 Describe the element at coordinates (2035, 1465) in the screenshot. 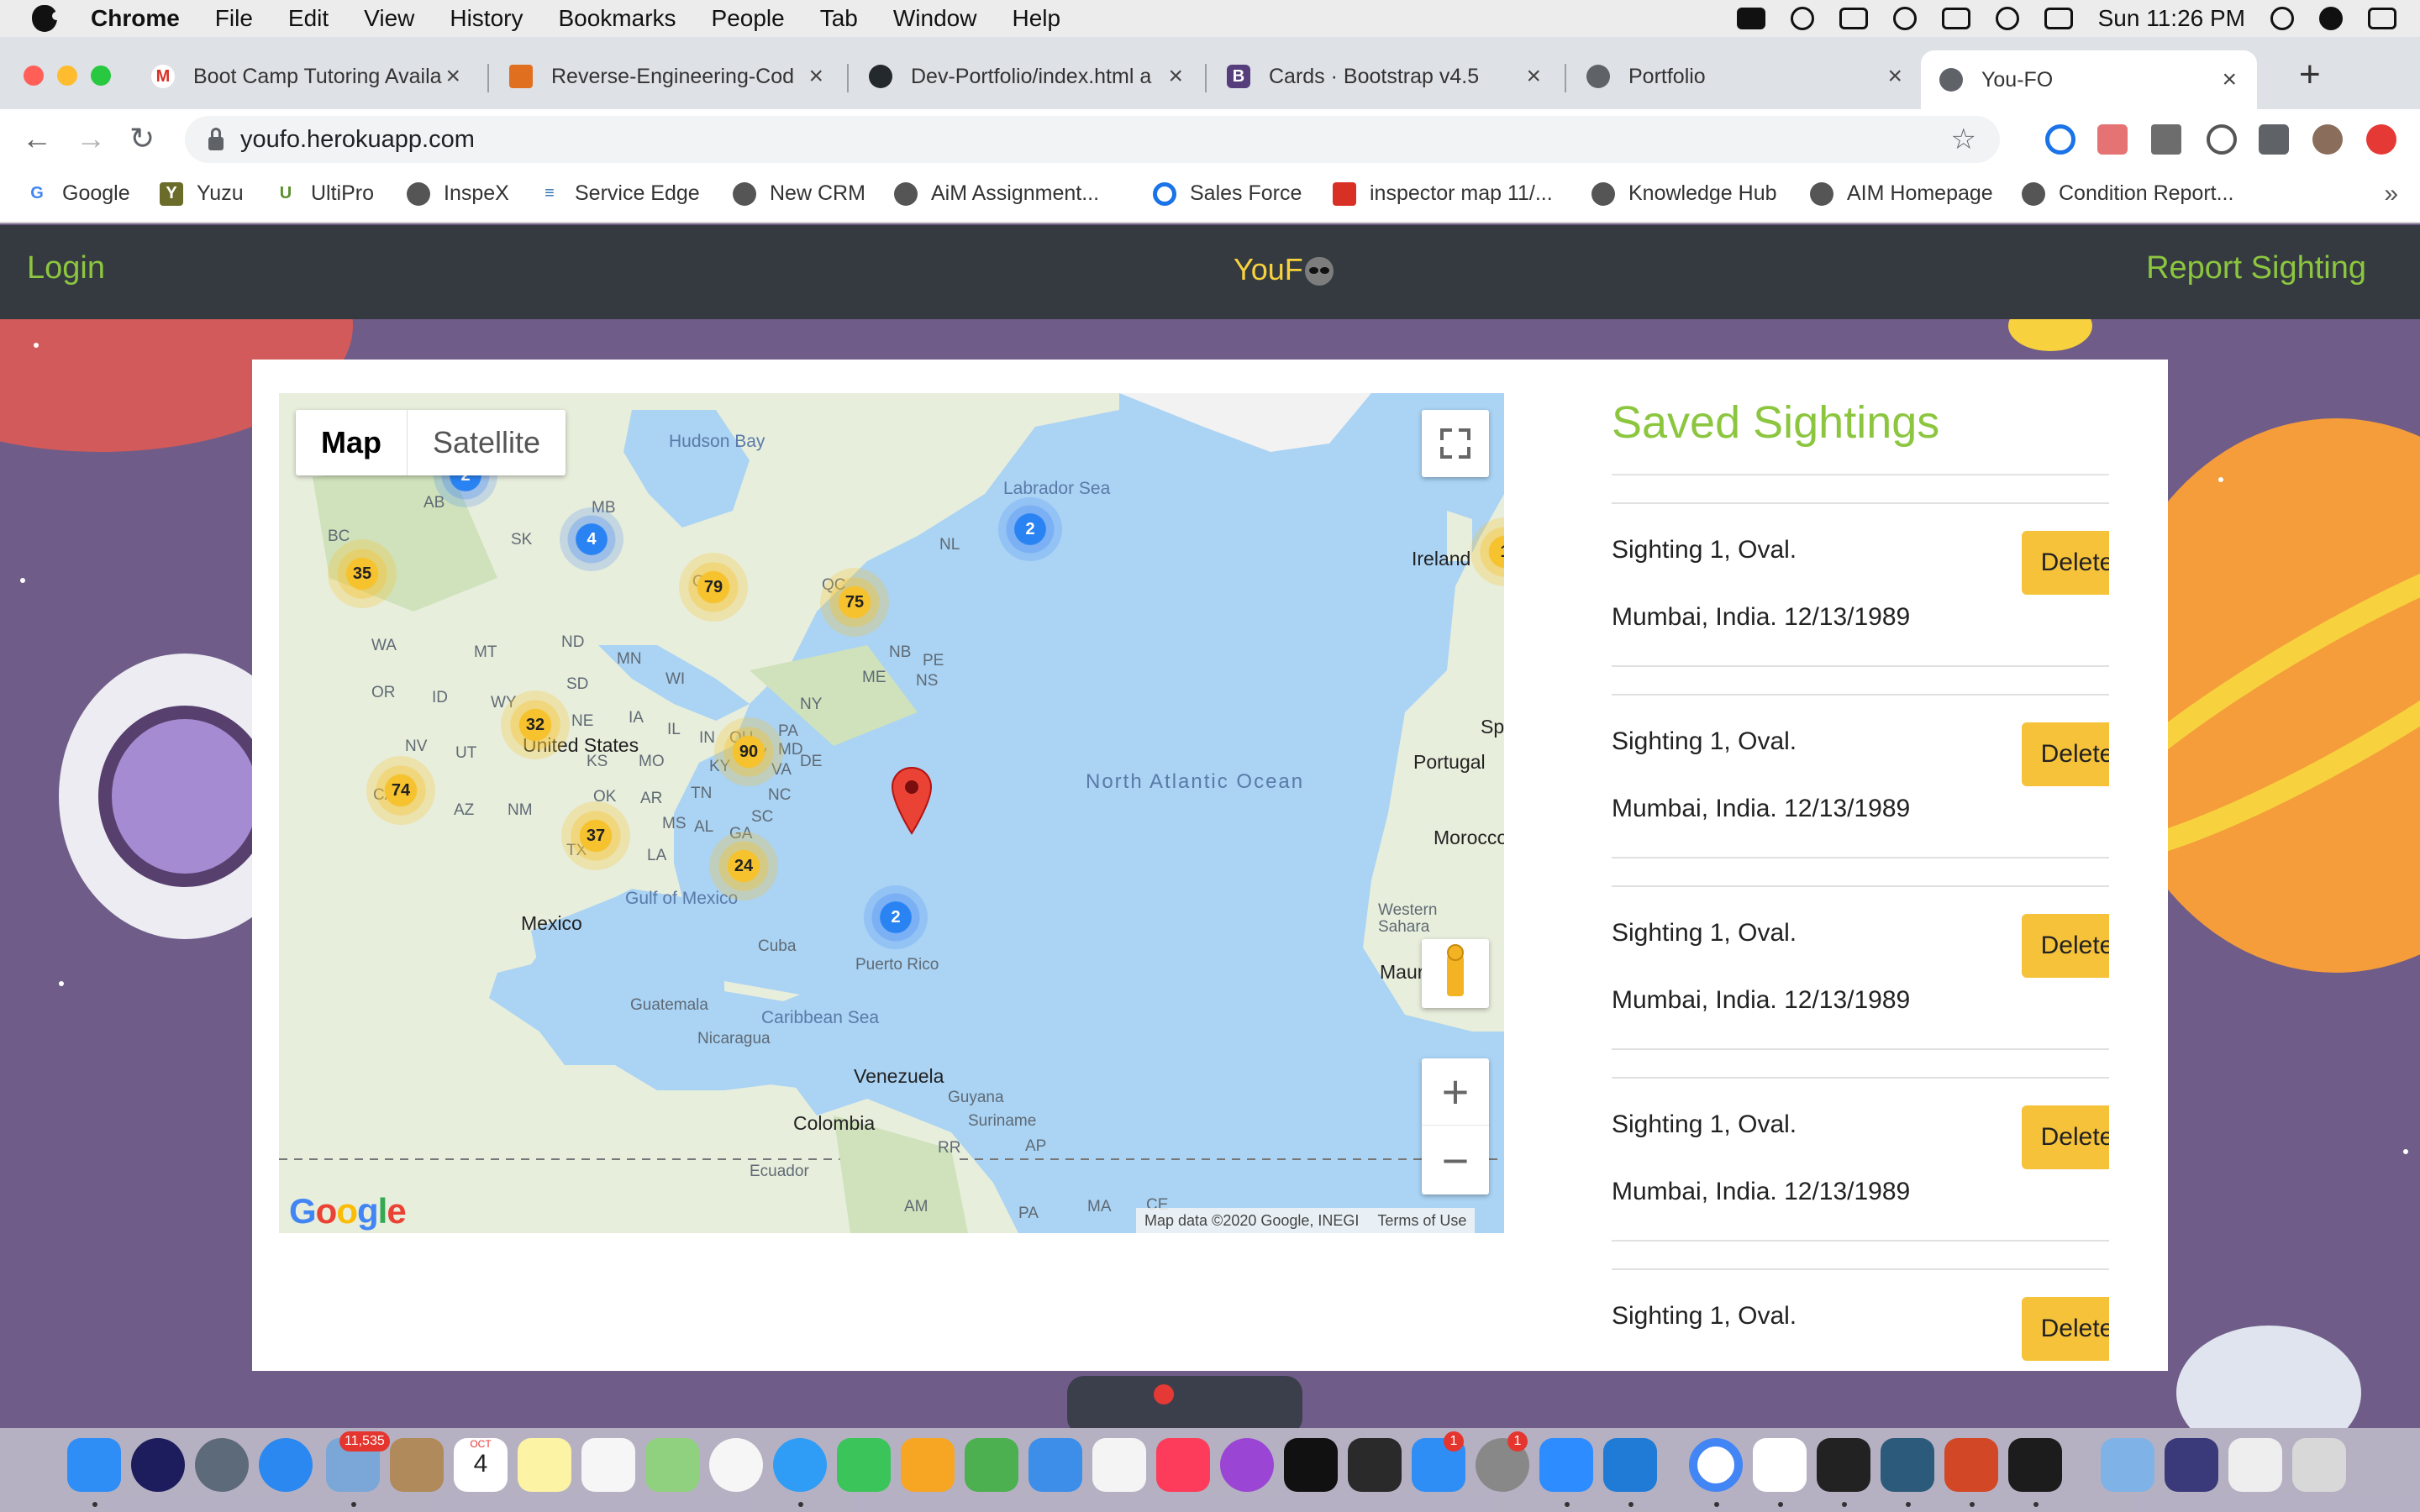

I see `activity-monitor-icon` at that location.